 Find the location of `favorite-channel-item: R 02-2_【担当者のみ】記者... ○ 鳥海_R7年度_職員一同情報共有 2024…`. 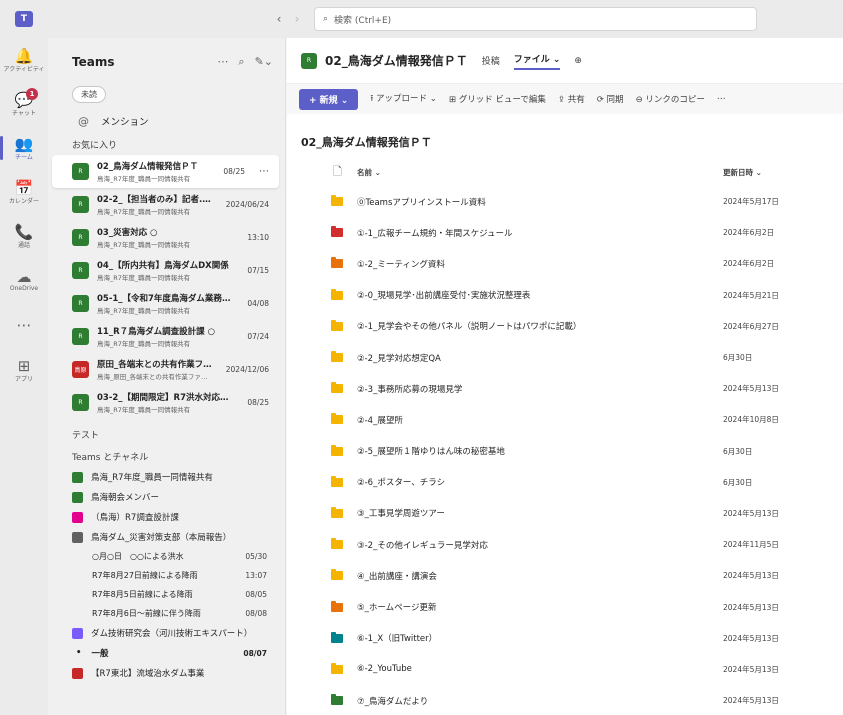

favorite-channel-item: R 02-2_【担当者のみ】記者... ○ 鳥海_R7年度_職員一同情報共有 2024… is located at coordinates (165, 204).